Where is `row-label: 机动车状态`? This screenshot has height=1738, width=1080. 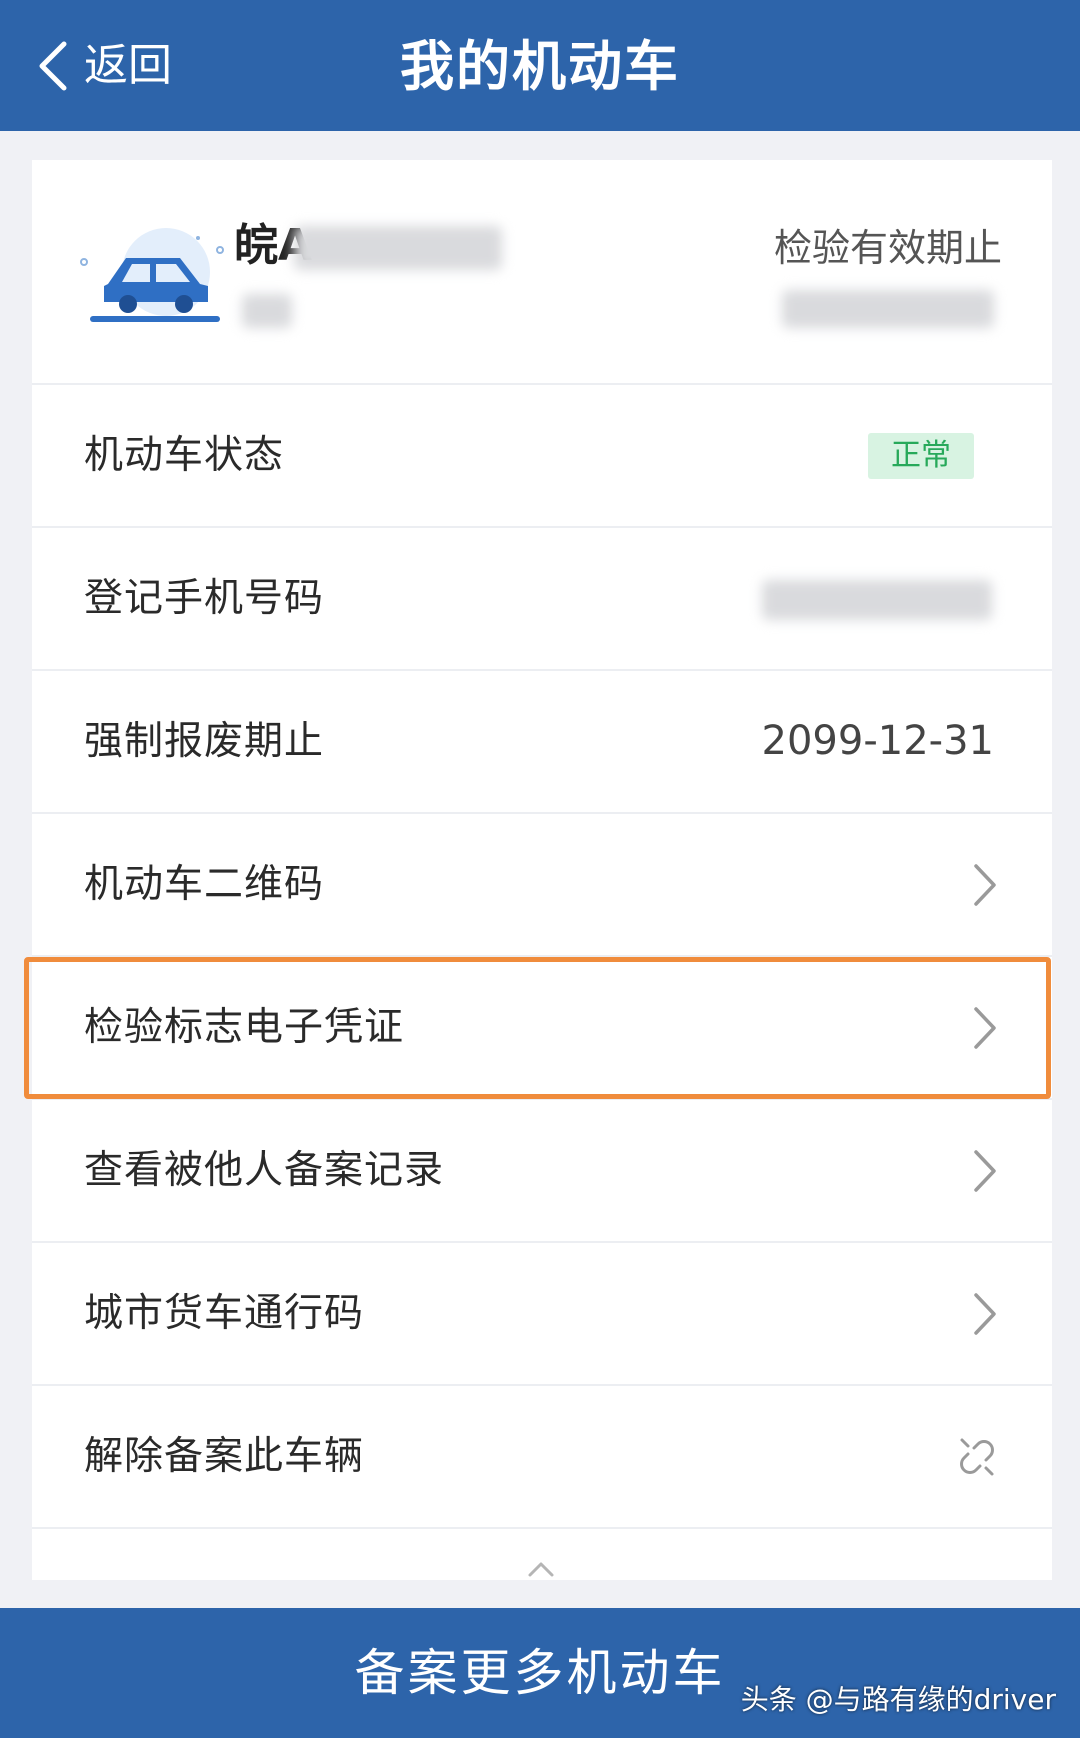 row-label: 机动车状态 is located at coordinates (184, 455).